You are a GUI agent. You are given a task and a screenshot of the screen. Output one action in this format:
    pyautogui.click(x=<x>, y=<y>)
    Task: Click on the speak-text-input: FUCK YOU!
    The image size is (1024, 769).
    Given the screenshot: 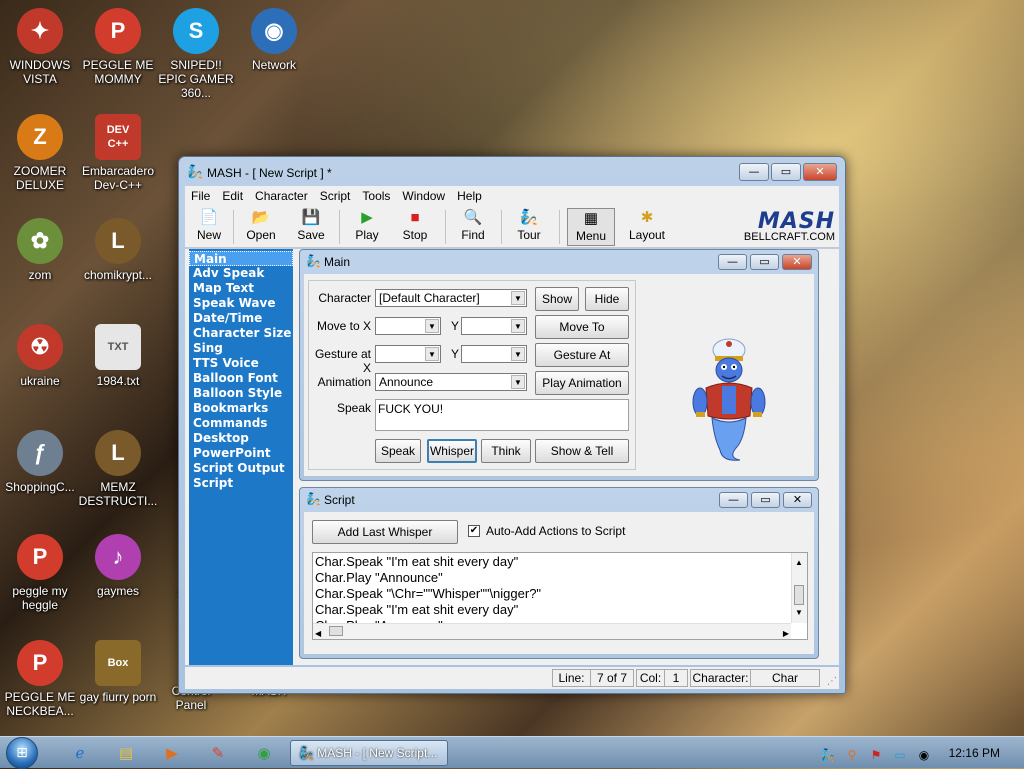 What is the action you would take?
    pyautogui.click(x=502, y=415)
    